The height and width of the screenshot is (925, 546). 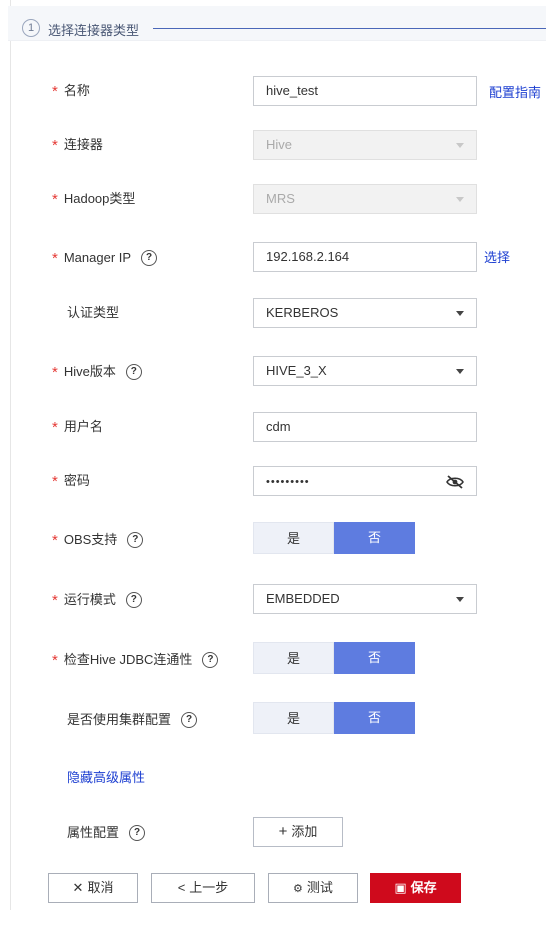 What do you see at coordinates (365, 199) in the screenshot?
I see `hadoop-type-select: MRS` at bounding box center [365, 199].